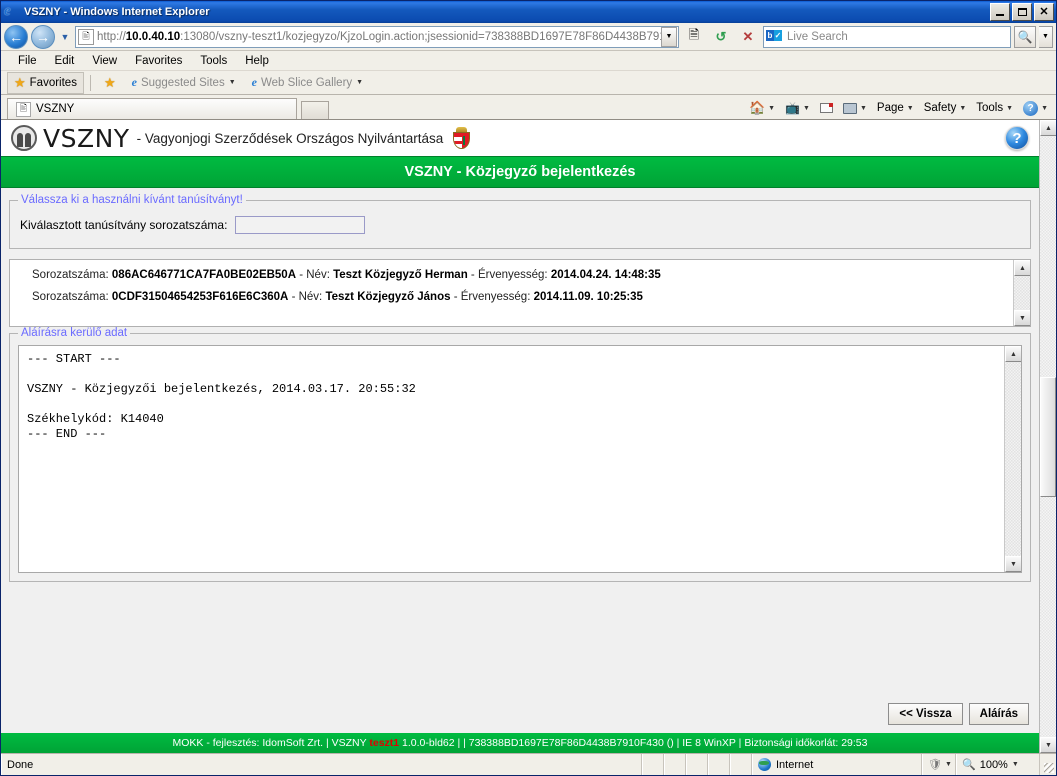 The image size is (1057, 776). What do you see at coordinates (492, 297) in the screenshot?
I see `cert-valid-label: - Érvenyesség:` at bounding box center [492, 297].